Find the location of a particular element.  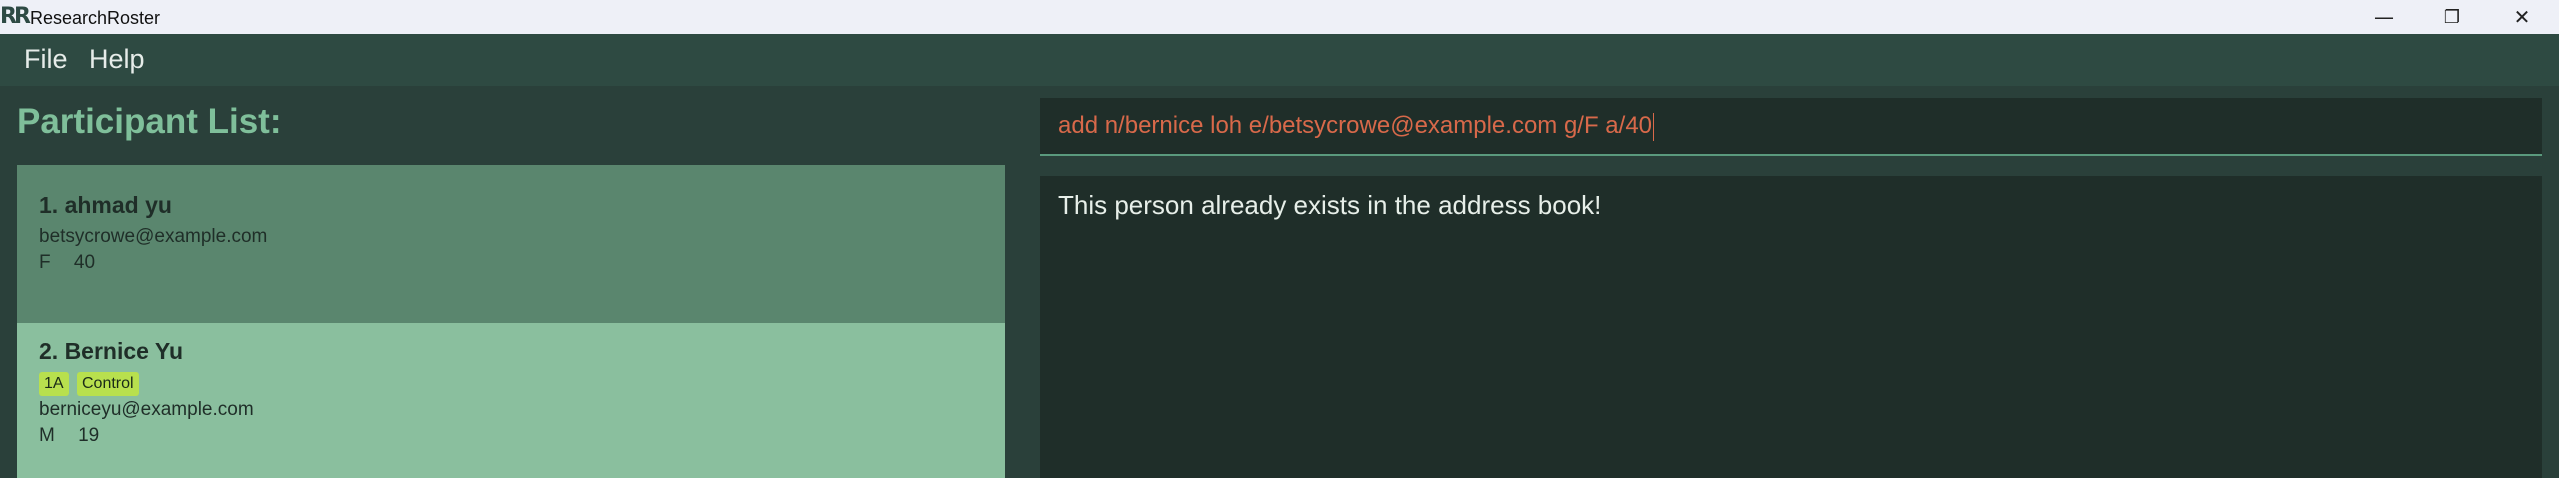

menu-bar: File Help is located at coordinates (1279, 60).